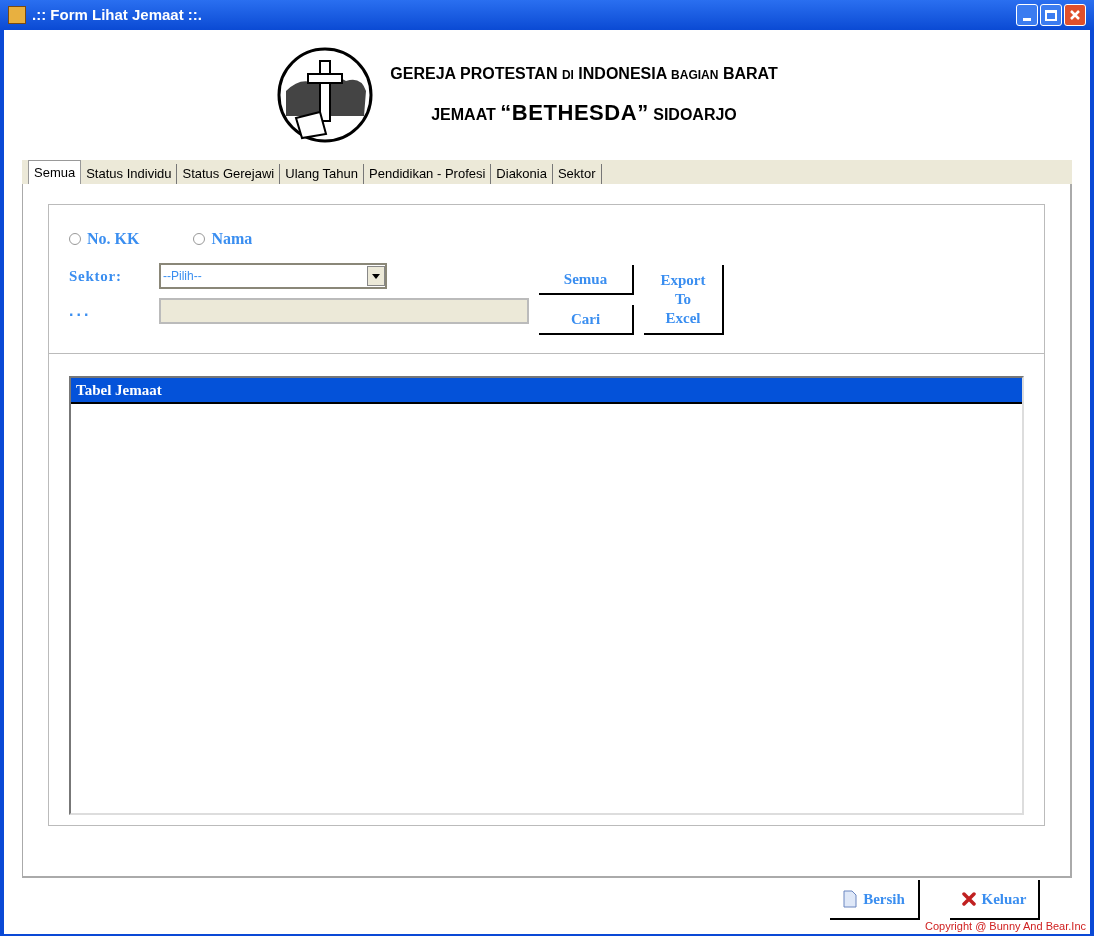 This screenshot has width=1094, height=936. What do you see at coordinates (96, 276) in the screenshot?
I see `sektor-label: Sektor:` at bounding box center [96, 276].